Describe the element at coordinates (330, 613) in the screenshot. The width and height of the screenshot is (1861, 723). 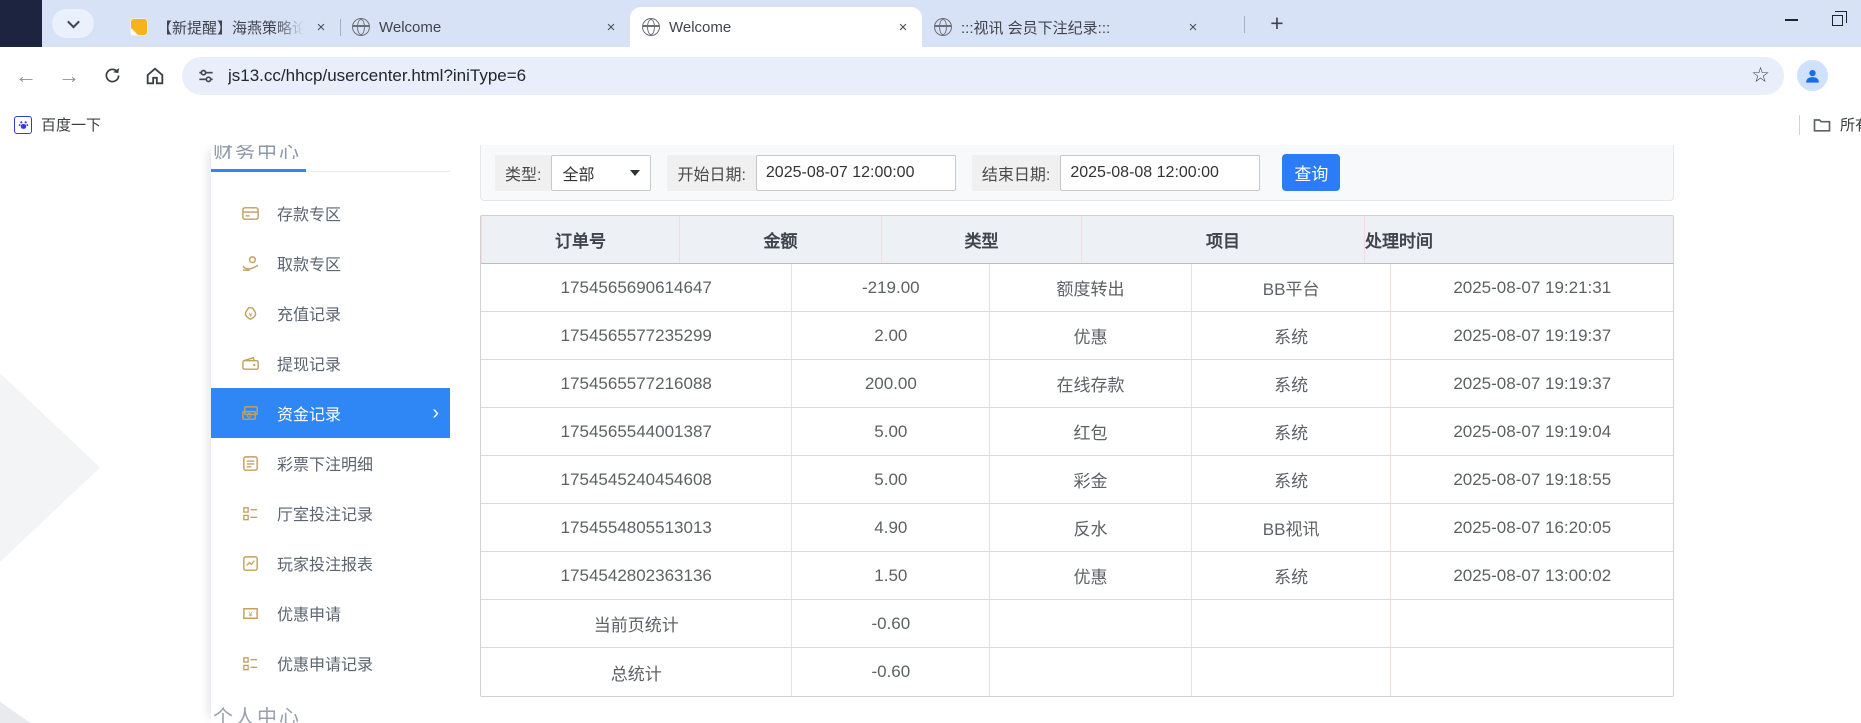
I see `sidebar-item: 优惠申请 ›` at that location.